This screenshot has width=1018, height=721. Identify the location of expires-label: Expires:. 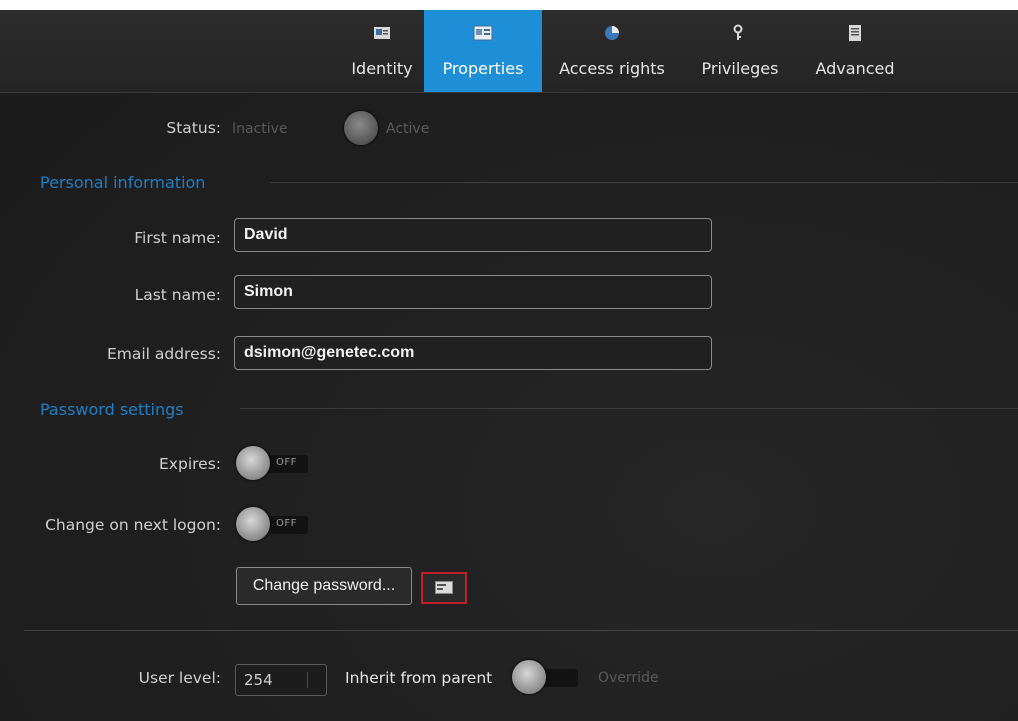
(190, 464).